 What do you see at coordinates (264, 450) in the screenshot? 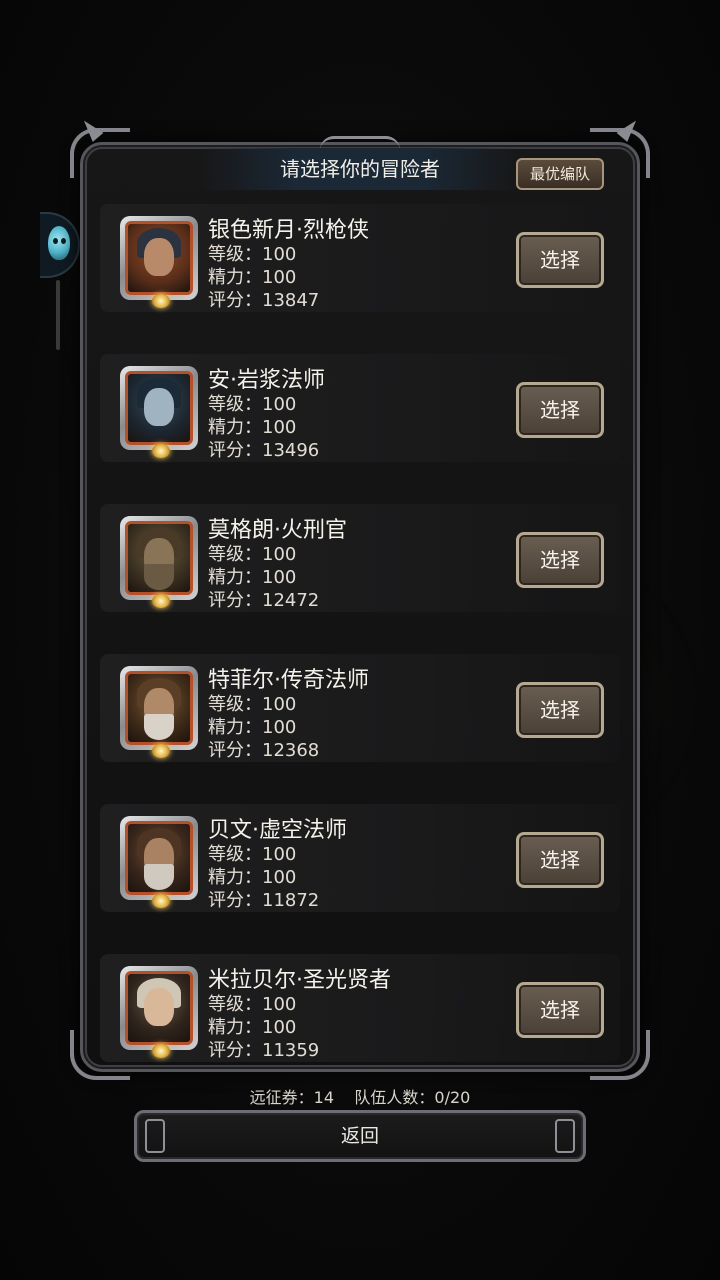
I see `hero-score: 评分：13496` at bounding box center [264, 450].